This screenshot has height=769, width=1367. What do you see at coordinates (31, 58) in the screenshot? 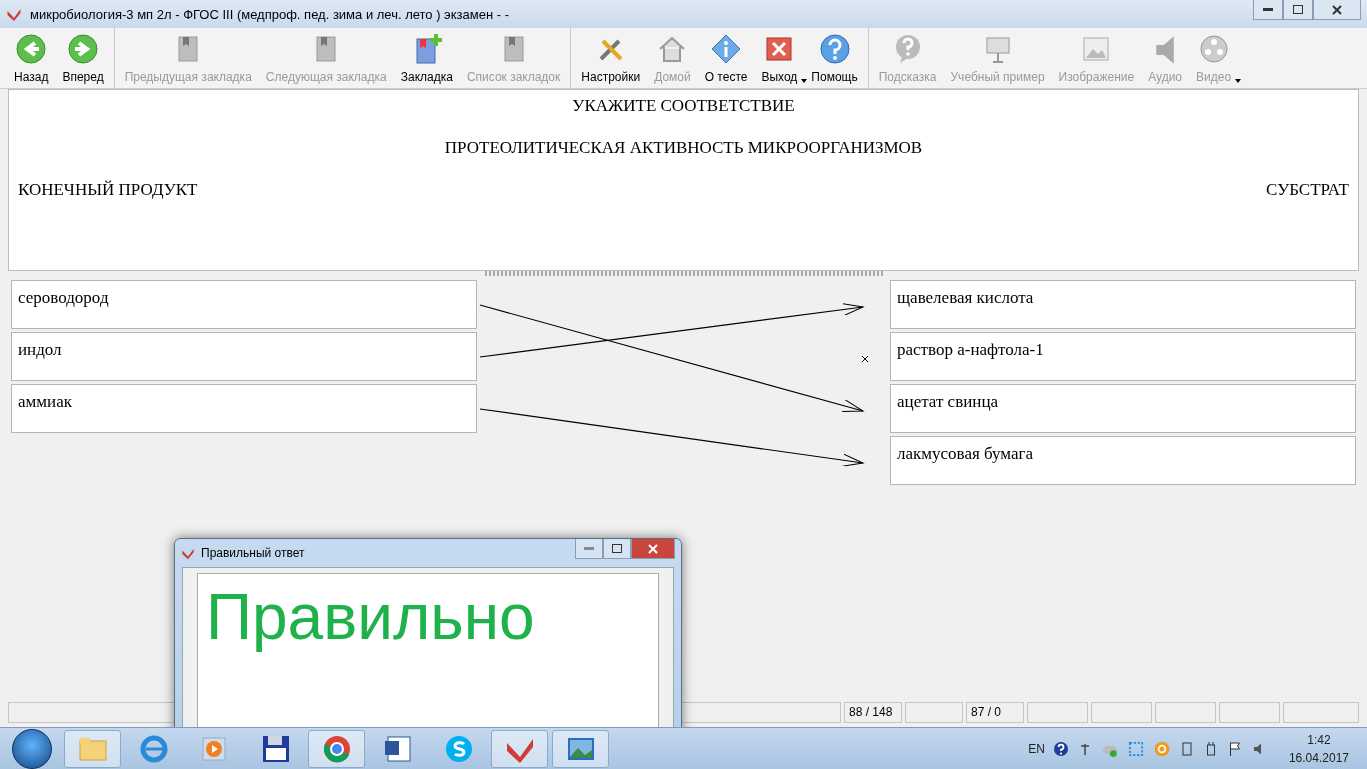
I see `toolbar-button: Назад` at bounding box center [31, 58].